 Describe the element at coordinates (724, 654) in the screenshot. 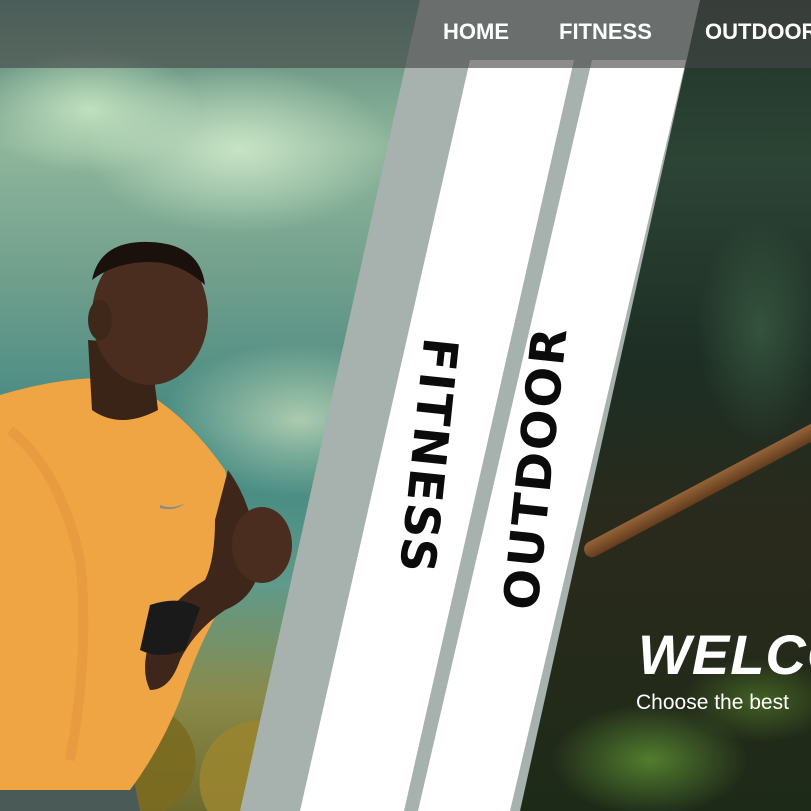

I see `welcome-heading: WELCOME` at that location.